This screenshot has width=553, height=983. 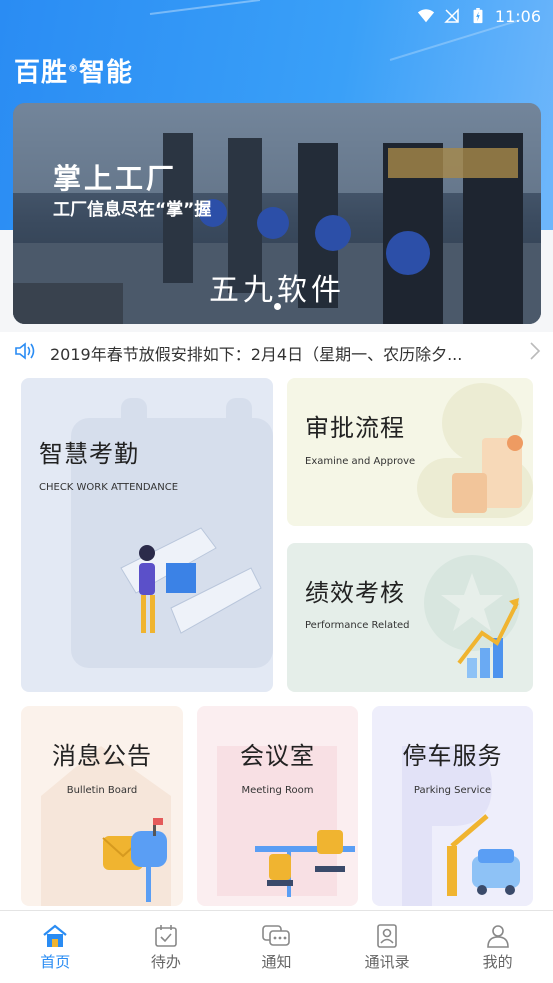 I want to click on tab-contacts-label: 通讯录, so click(x=387, y=962).